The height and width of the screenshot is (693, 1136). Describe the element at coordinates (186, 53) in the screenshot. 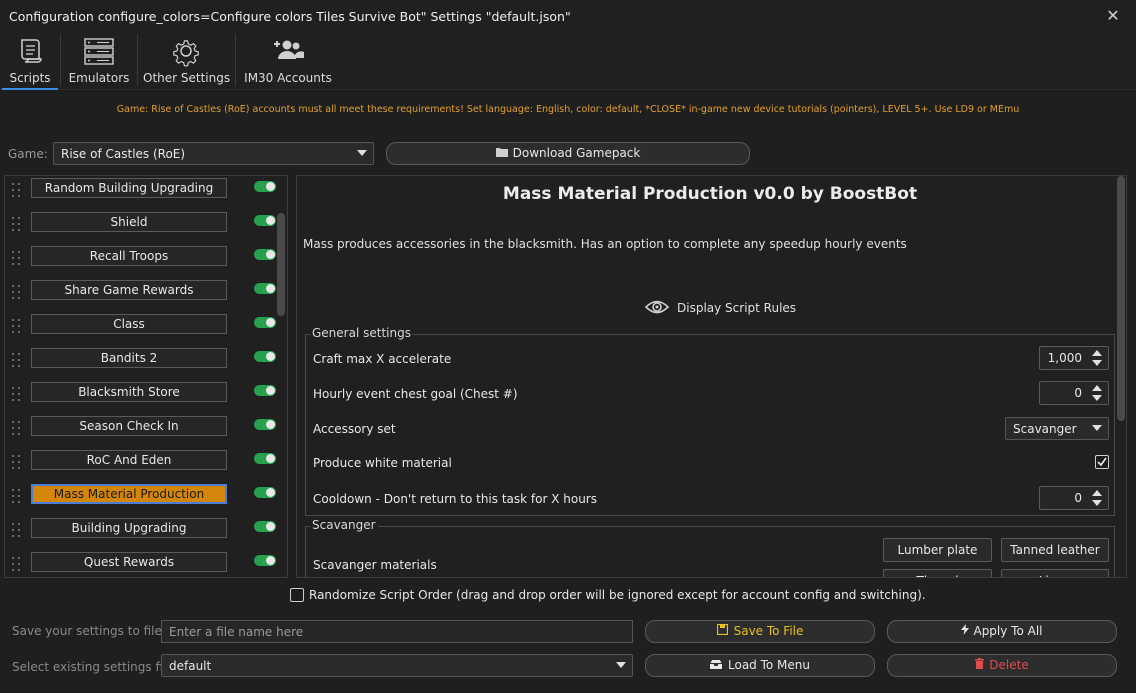

I see `gear-icon` at that location.